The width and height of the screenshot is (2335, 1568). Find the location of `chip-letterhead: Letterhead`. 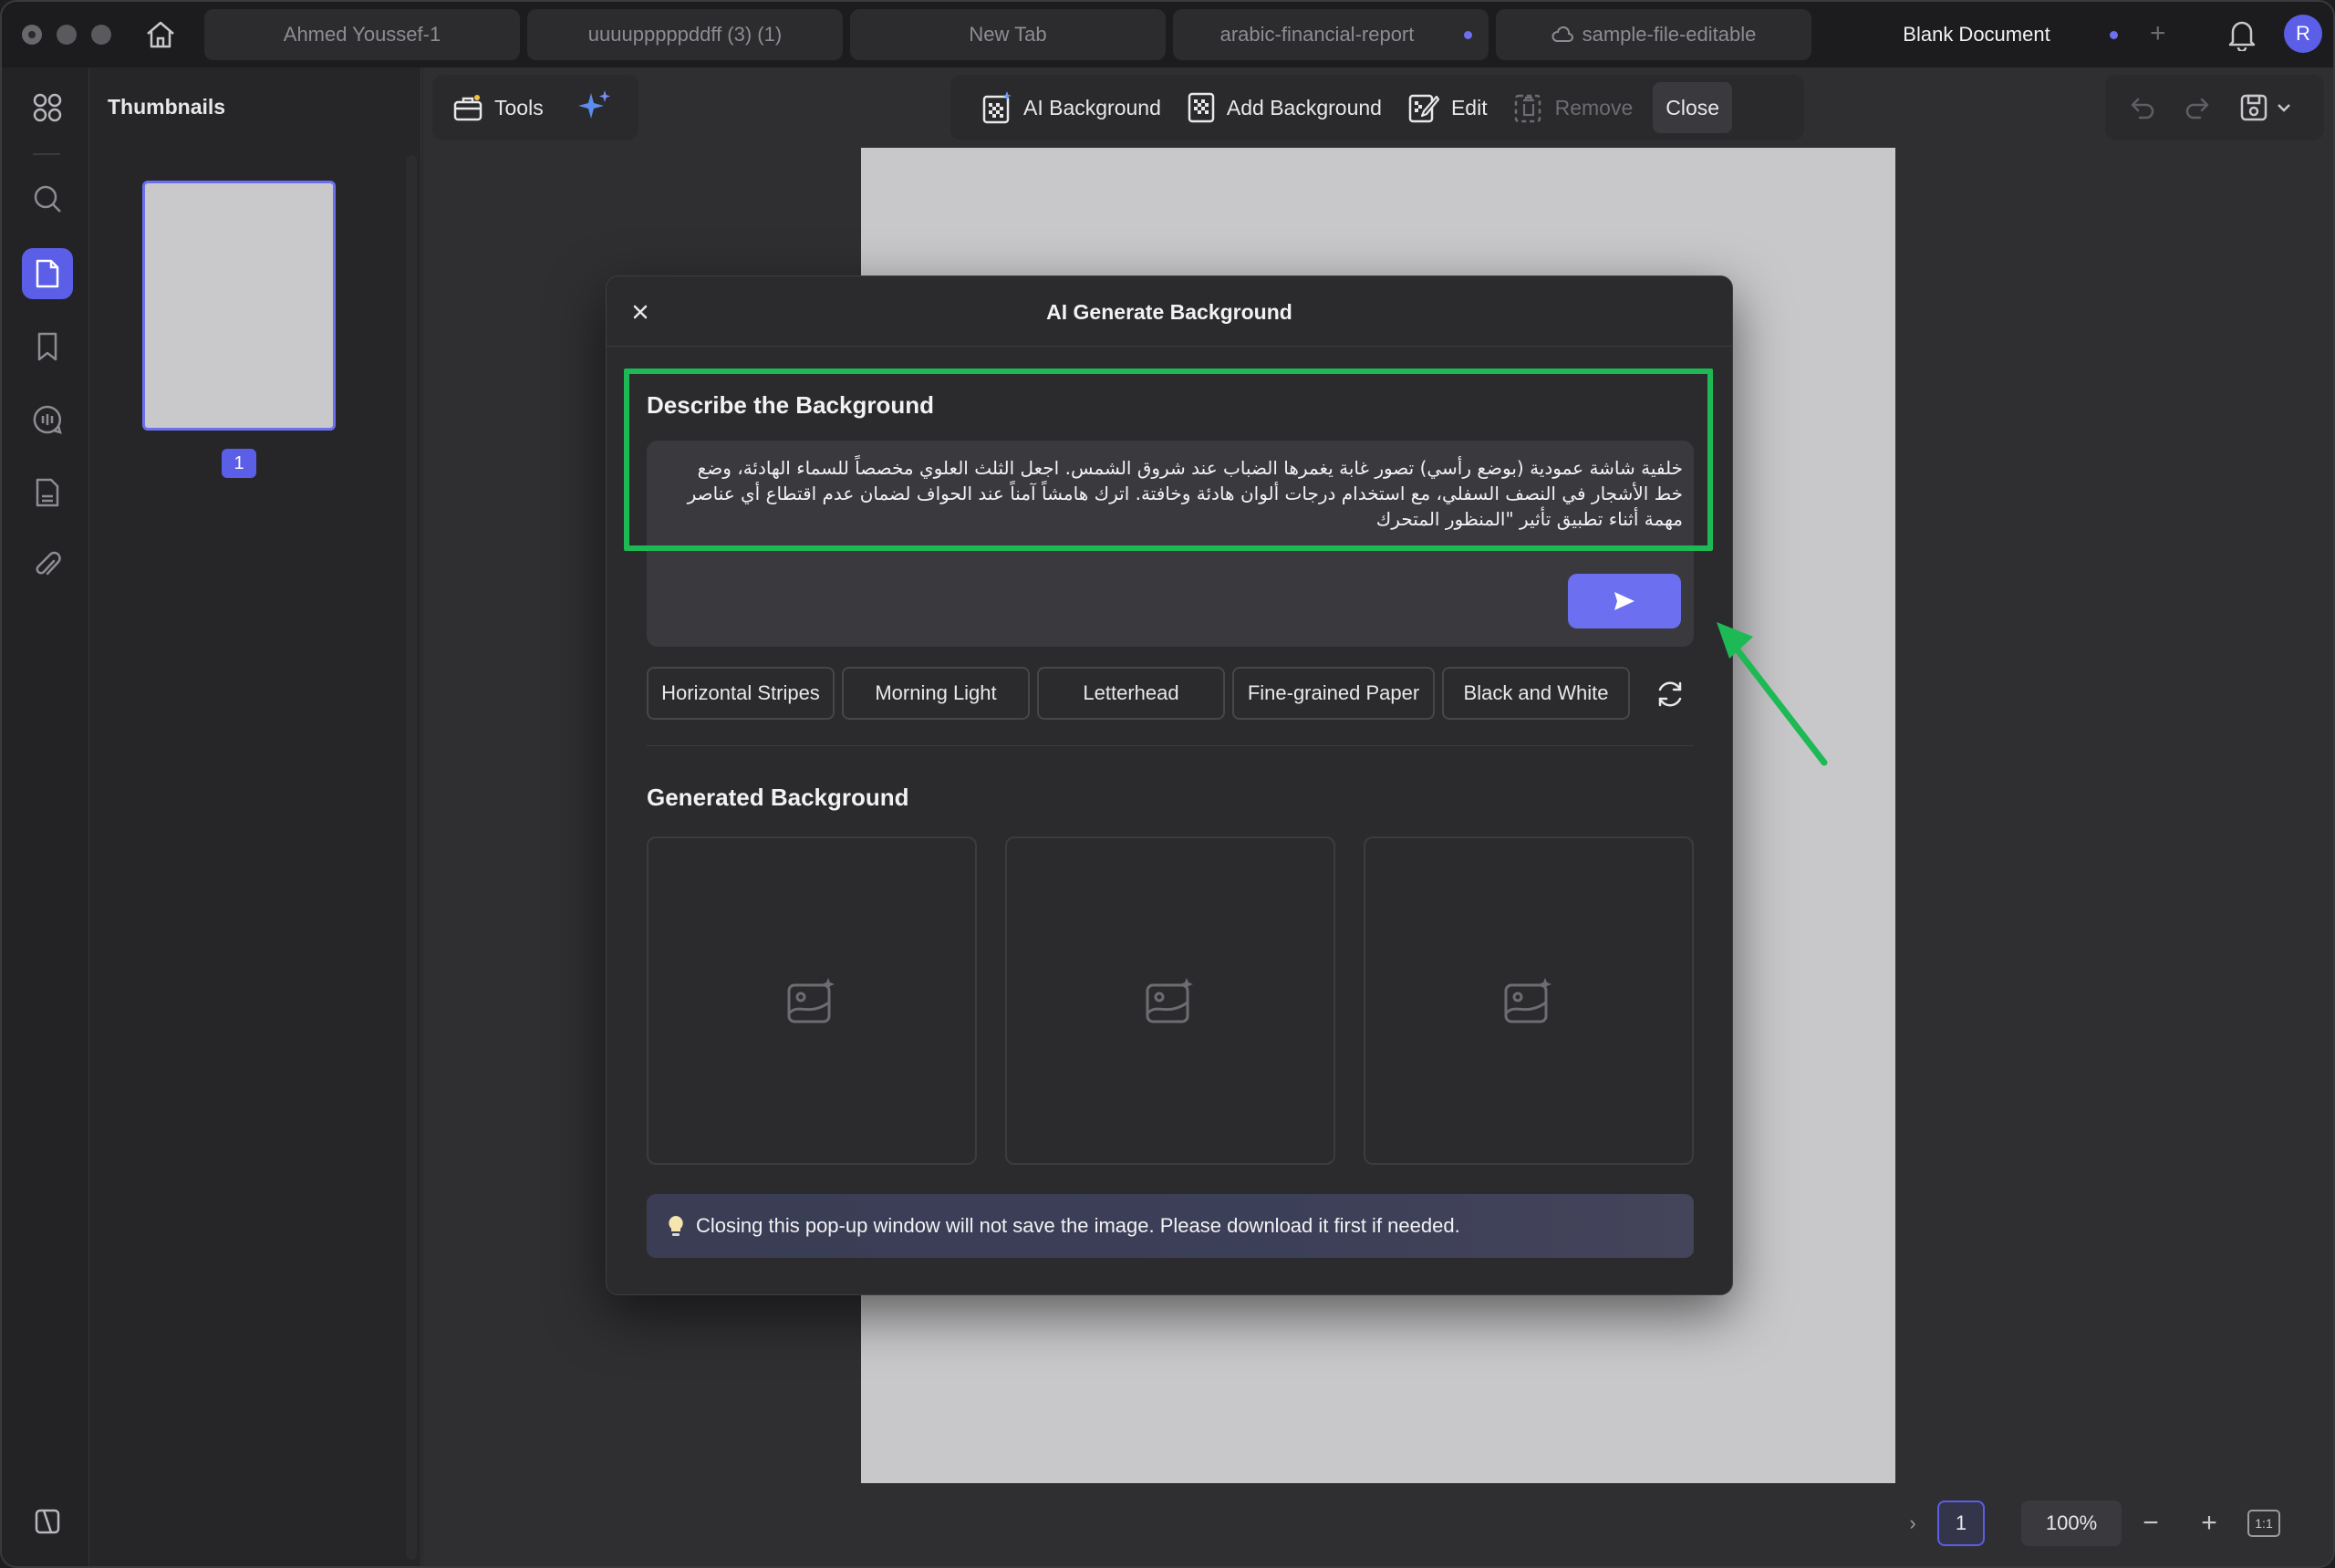

chip-letterhead: Letterhead is located at coordinates (1131, 693).